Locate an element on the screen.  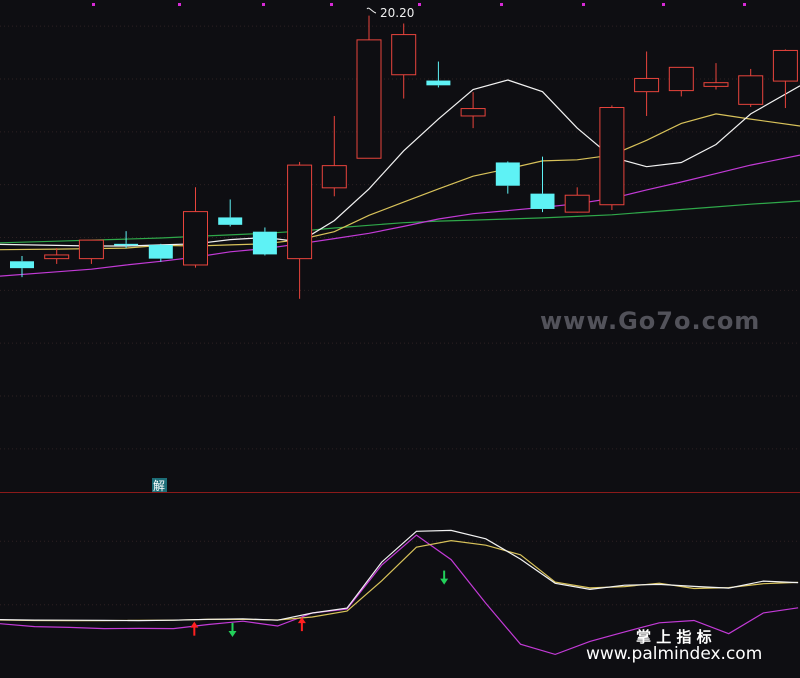
sub-panel-tag: 解 is located at coordinates (159, 486).